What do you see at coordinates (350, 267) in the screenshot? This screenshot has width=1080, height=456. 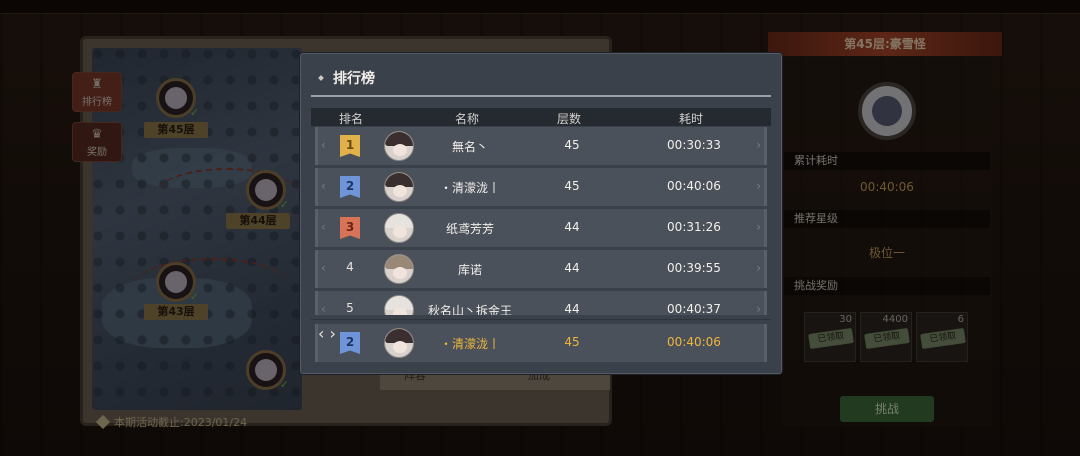 I see `rank-number: 4` at bounding box center [350, 267].